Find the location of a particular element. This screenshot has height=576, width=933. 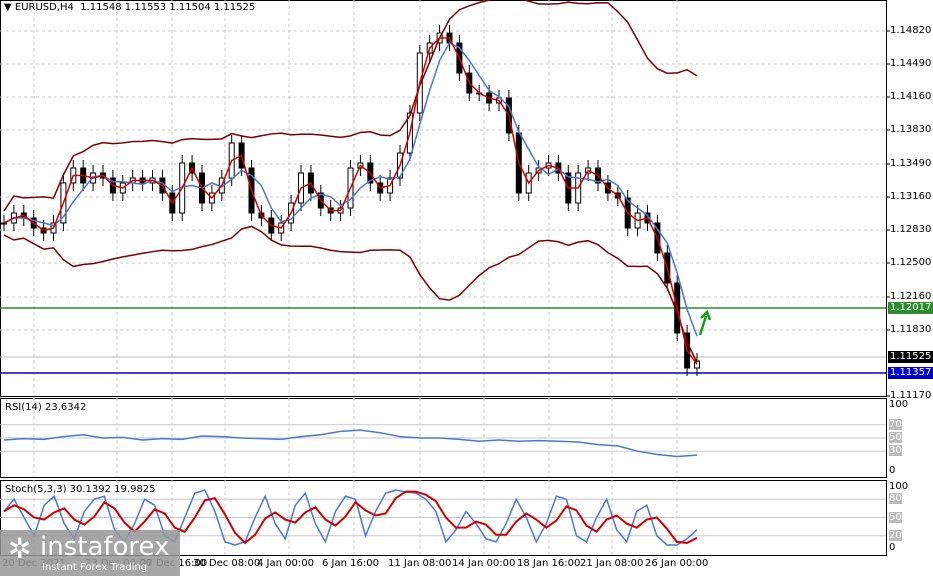

stoch-level-label: 80 is located at coordinates (895, 499).